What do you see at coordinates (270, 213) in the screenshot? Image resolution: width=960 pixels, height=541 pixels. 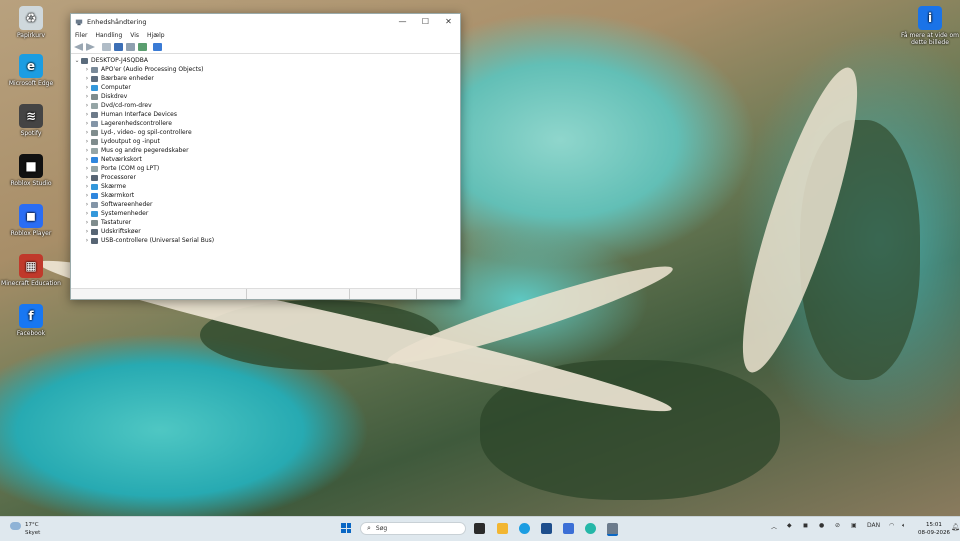 I see `device-category-item: › Systemenheder` at bounding box center [270, 213].